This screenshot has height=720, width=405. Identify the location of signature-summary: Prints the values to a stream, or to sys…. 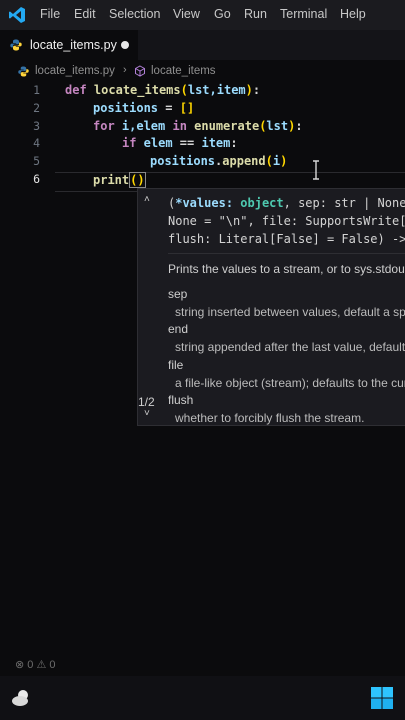
(286, 269).